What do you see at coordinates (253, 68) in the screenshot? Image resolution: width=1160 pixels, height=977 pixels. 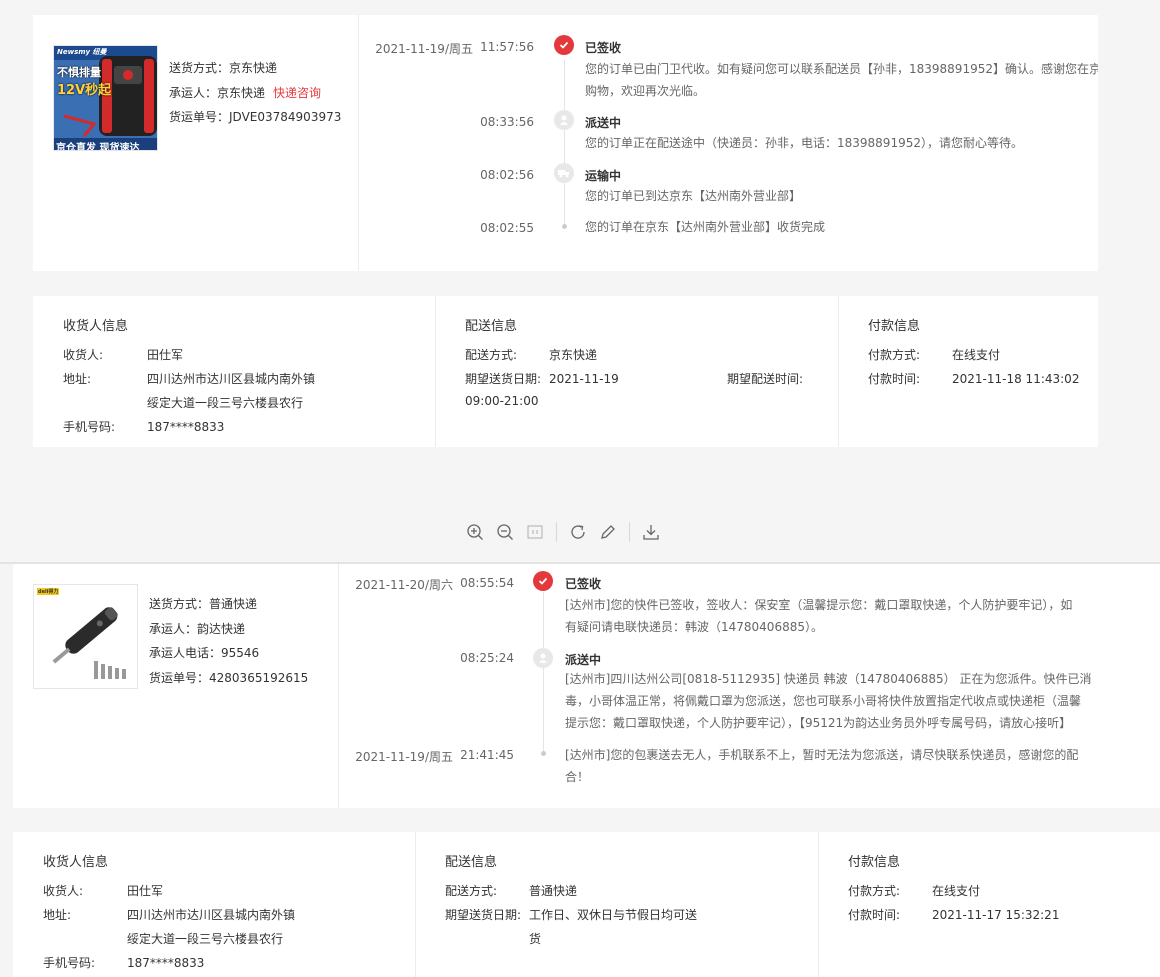 I see `shipping-method-value: 京东快递` at bounding box center [253, 68].